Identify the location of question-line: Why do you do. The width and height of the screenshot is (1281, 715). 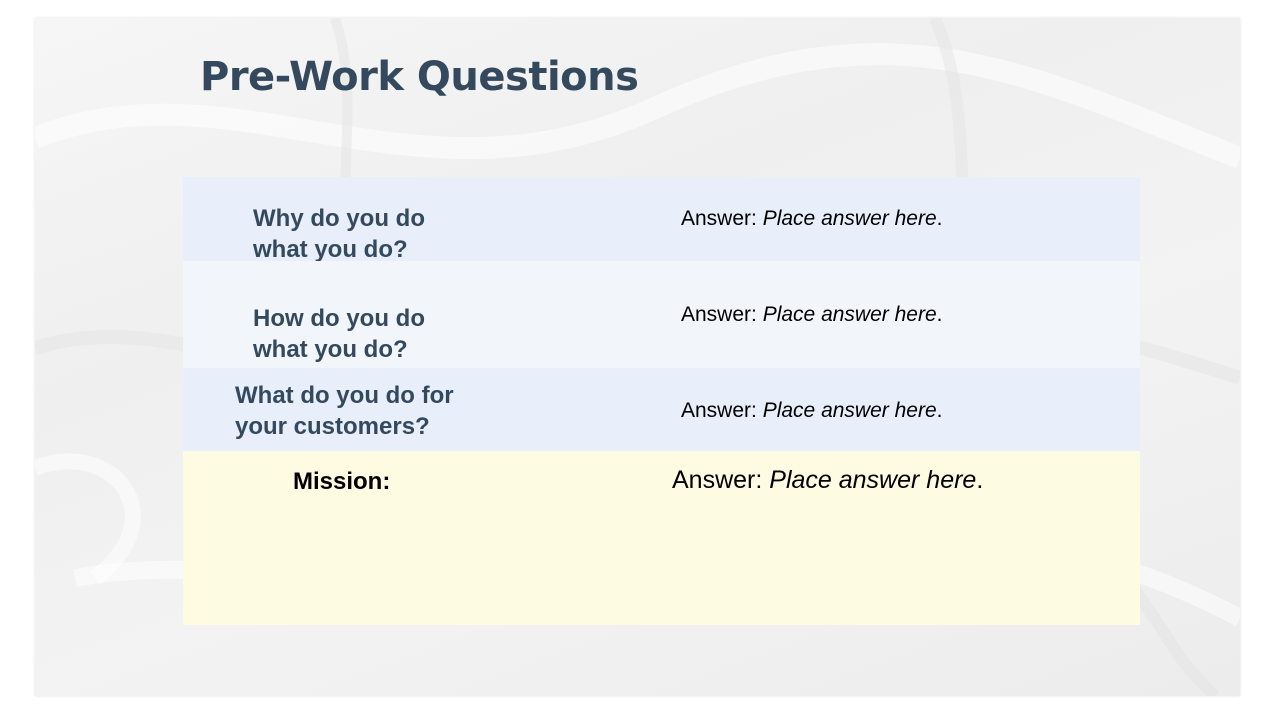
(339, 218).